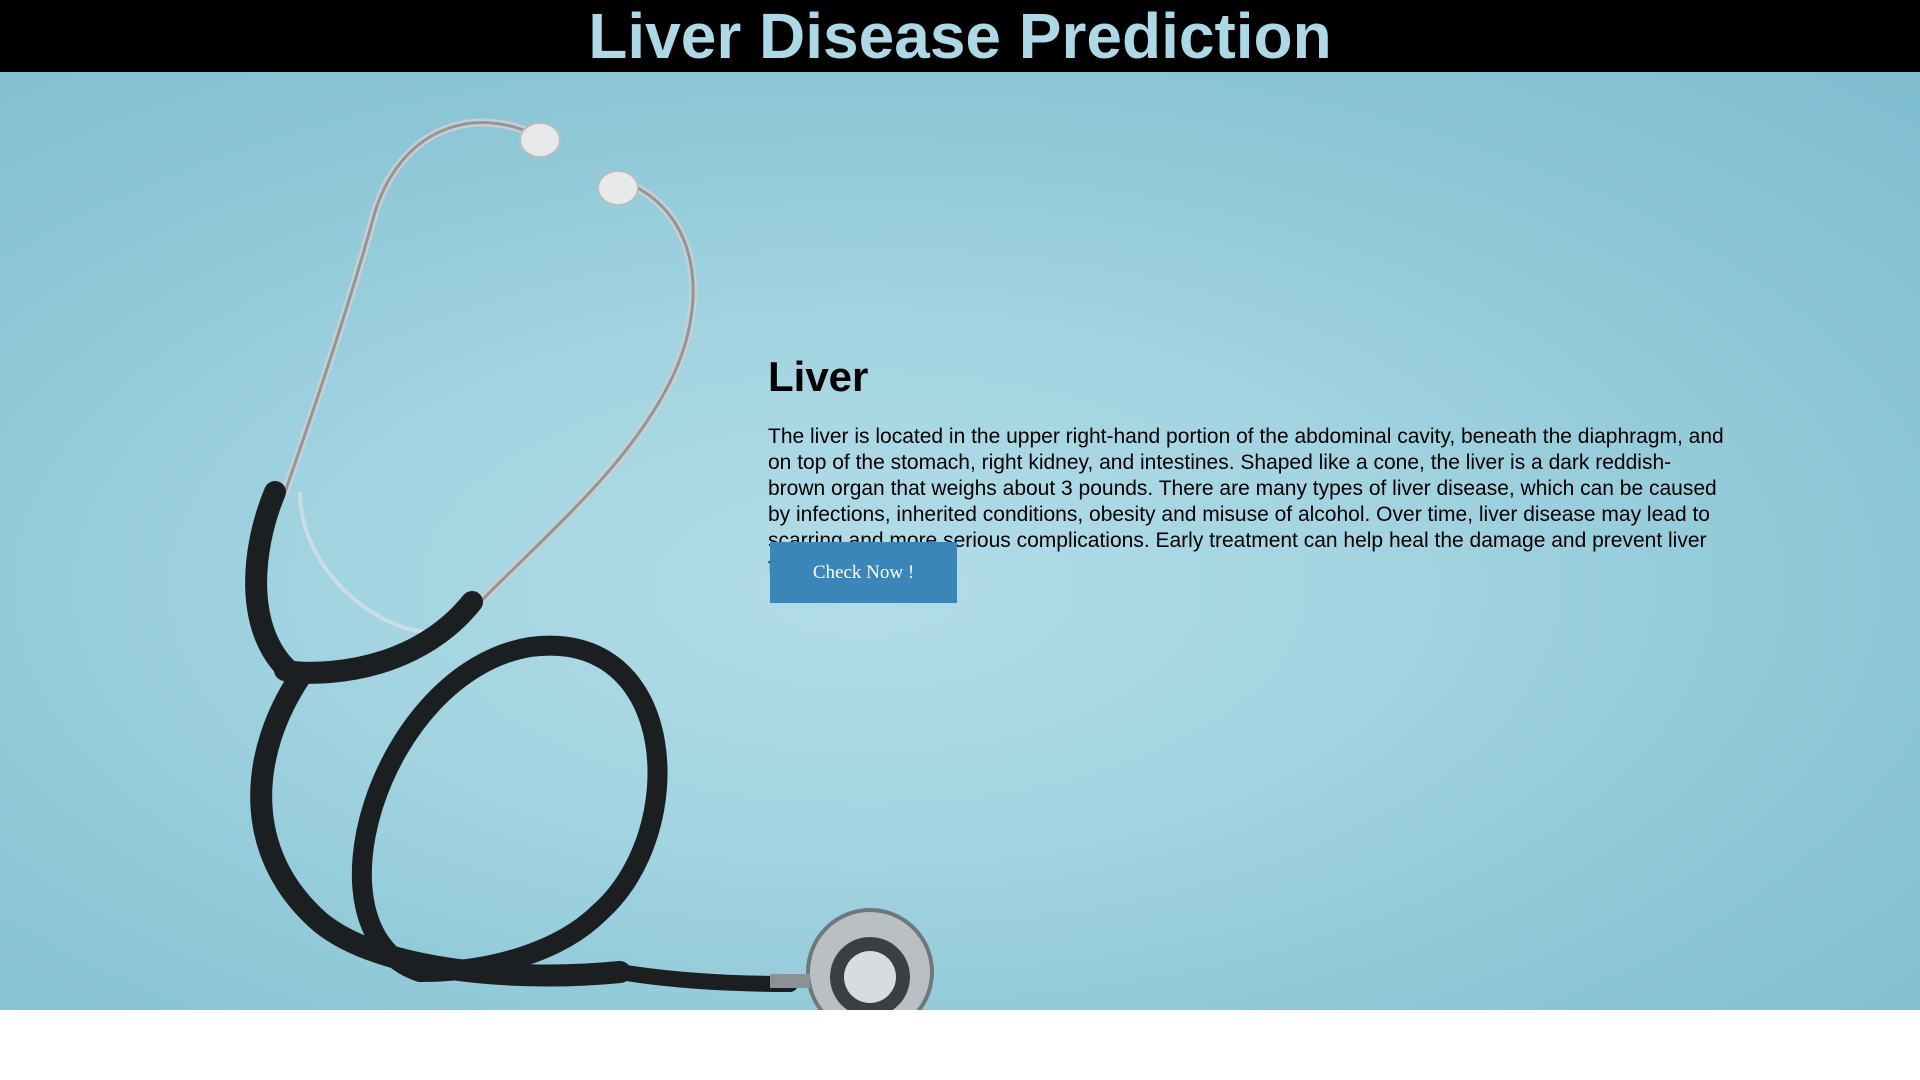 This screenshot has width=1920, height=1080. I want to click on header-bar: Liver Disease Prediction, so click(960, 36).